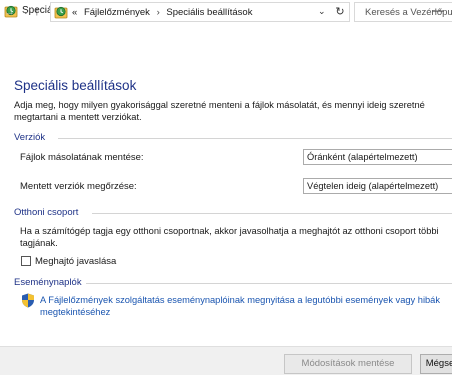 Image resolution: width=452 pixels, height=375 pixels. What do you see at coordinates (377, 157) in the screenshot?
I see `save-copies-select: Óránként (alapértelmezett)` at bounding box center [377, 157].